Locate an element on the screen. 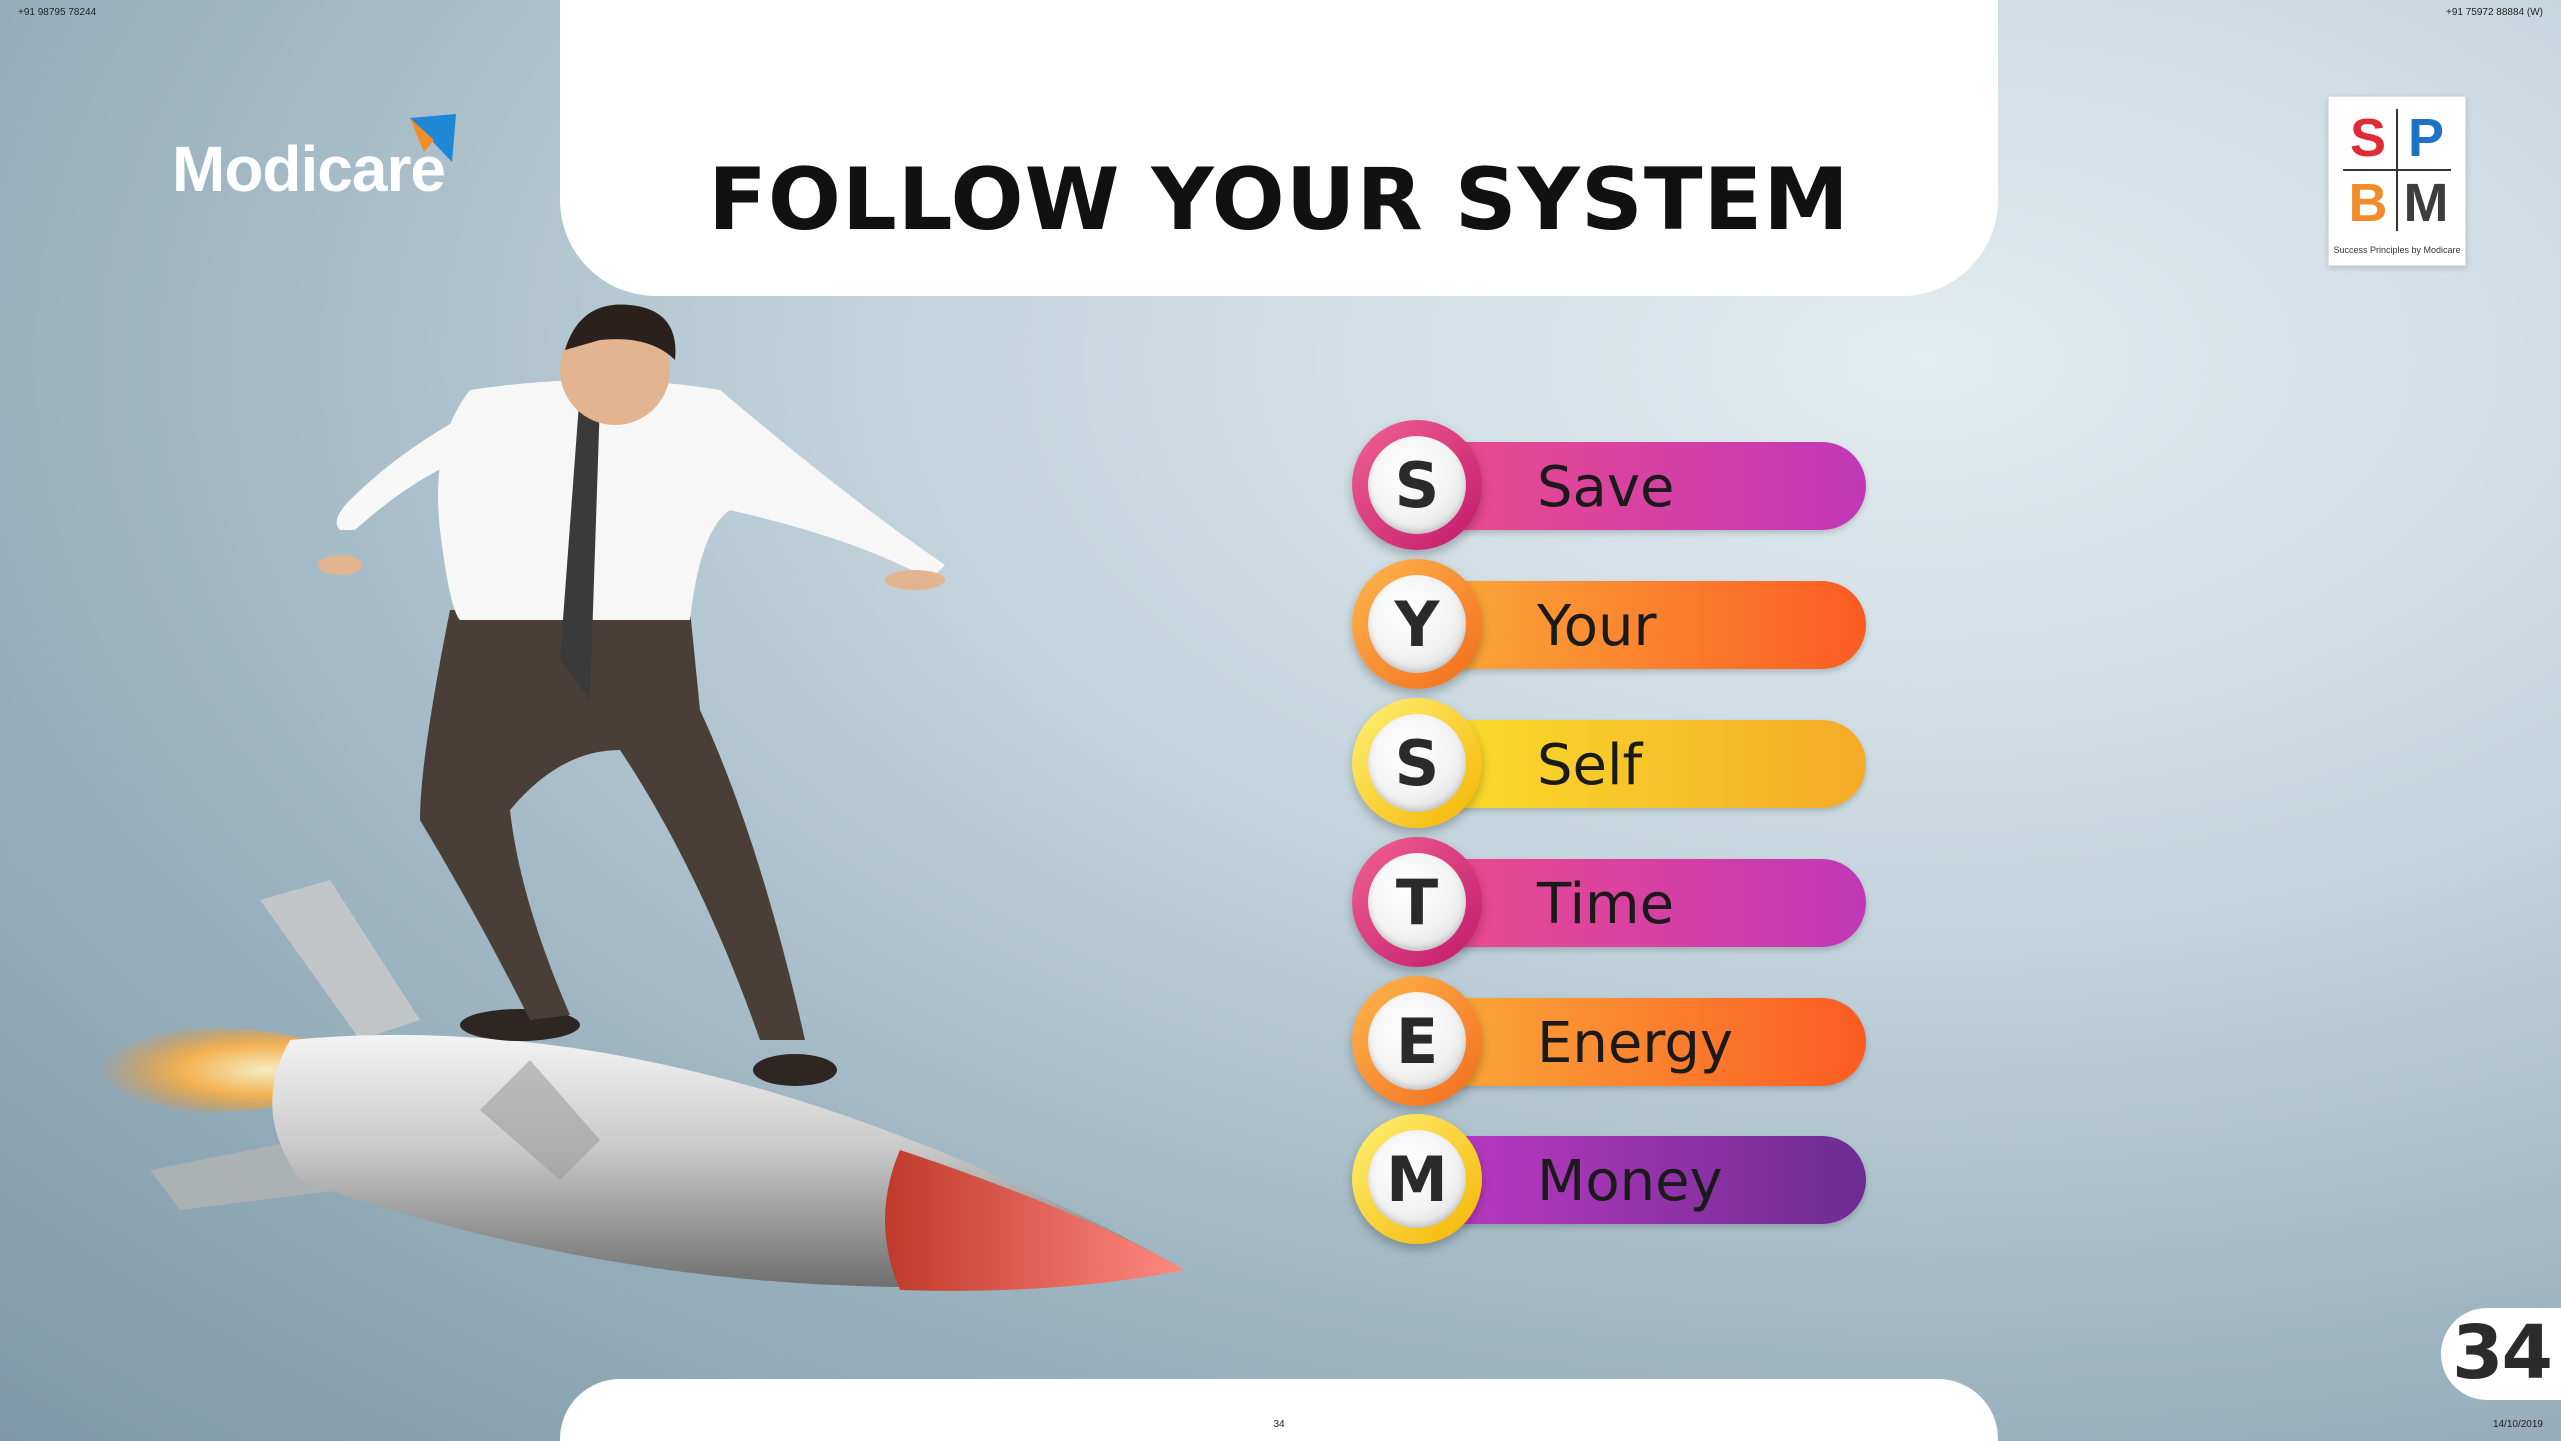 Image resolution: width=2561 pixels, height=1441 pixels. footer-date: 14/10/2019 is located at coordinates (2517, 1424).